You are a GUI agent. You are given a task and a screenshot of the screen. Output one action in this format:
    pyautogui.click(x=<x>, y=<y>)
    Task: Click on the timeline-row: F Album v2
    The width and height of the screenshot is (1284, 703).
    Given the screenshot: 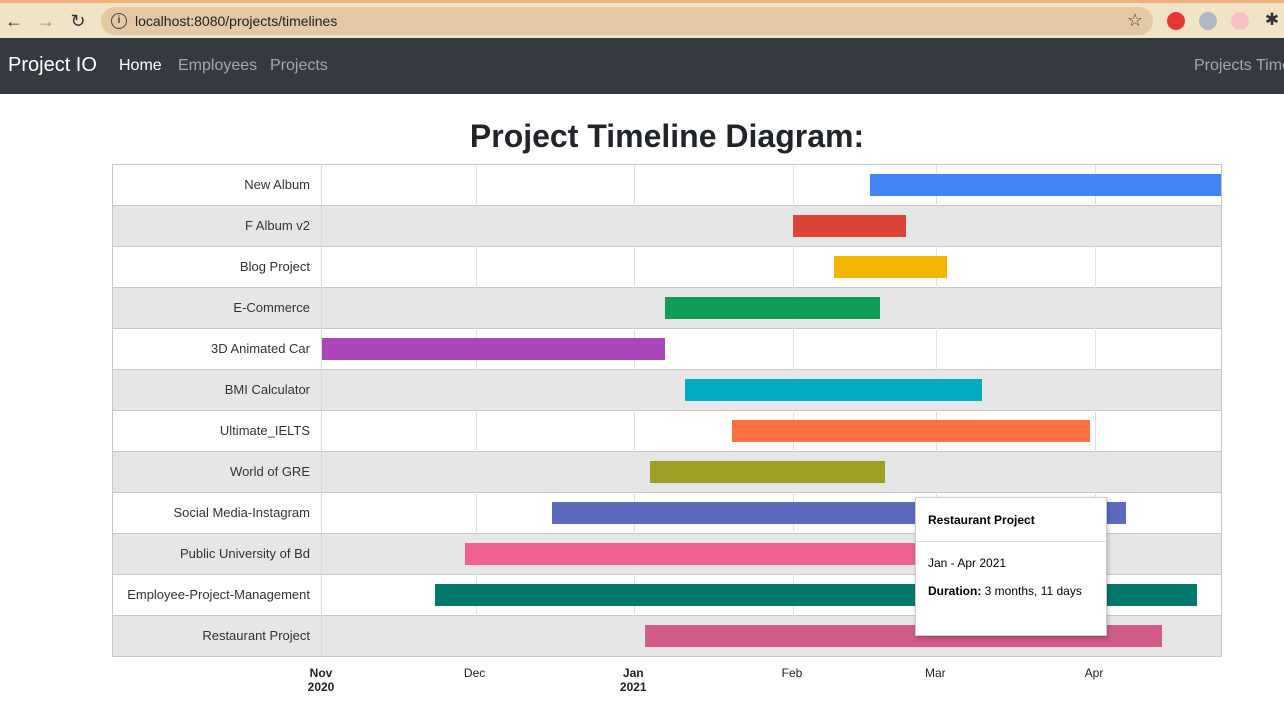 What is the action you would take?
    pyautogui.click(x=667, y=226)
    